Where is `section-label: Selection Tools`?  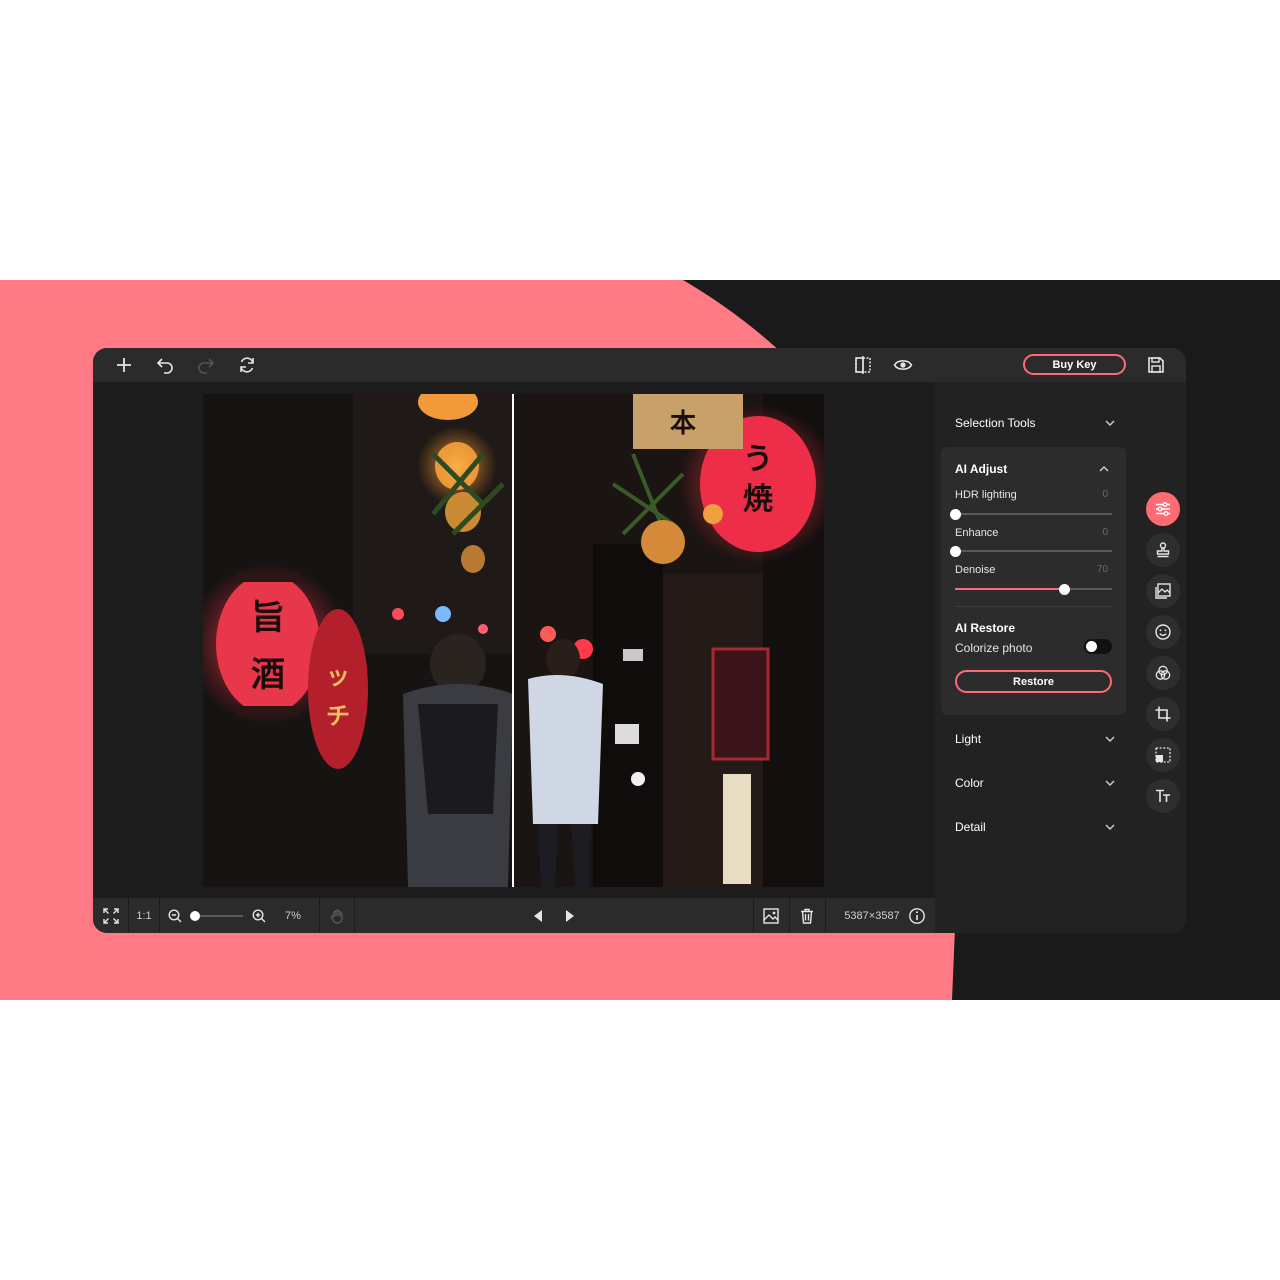 section-label: Selection Tools is located at coordinates (995, 423).